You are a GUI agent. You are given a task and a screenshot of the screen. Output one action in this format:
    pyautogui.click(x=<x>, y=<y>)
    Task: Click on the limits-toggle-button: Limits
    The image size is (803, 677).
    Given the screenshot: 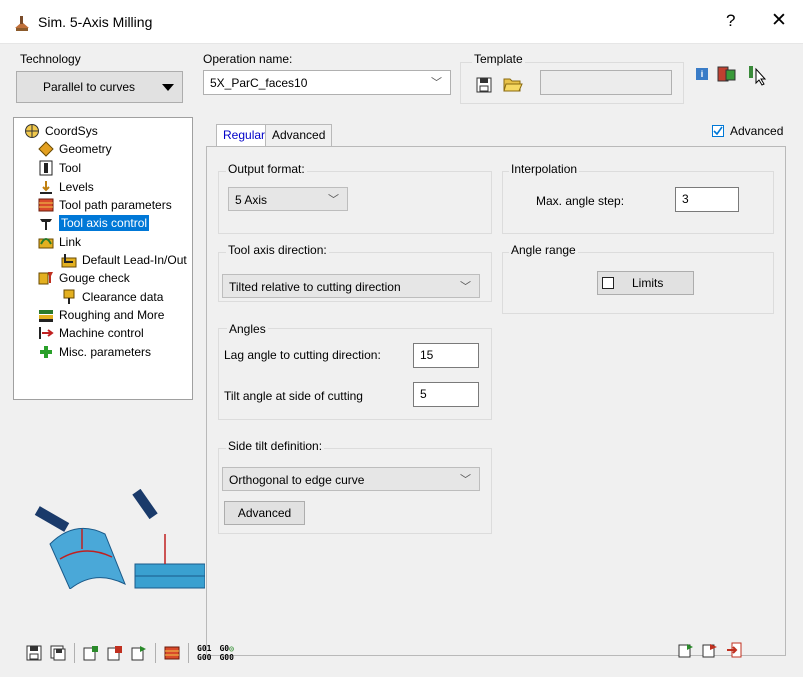 What is the action you would take?
    pyautogui.click(x=645, y=283)
    